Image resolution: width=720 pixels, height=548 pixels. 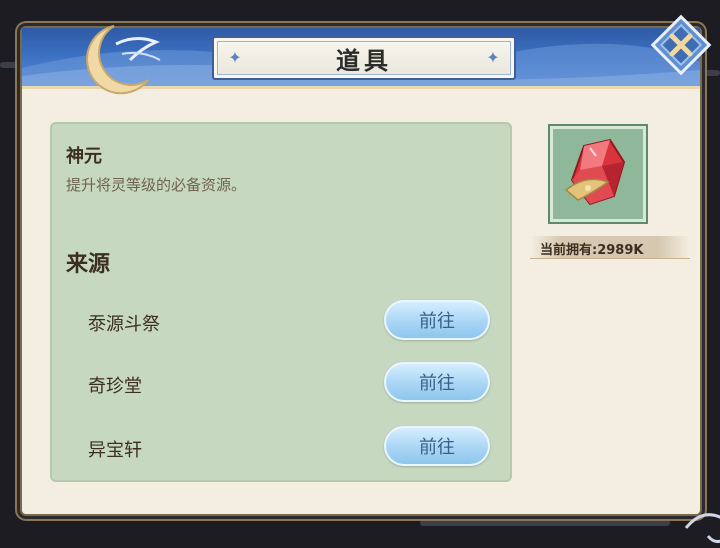 What do you see at coordinates (156, 185) in the screenshot?
I see `item-description: 提升将灵等级的必备资源。` at bounding box center [156, 185].